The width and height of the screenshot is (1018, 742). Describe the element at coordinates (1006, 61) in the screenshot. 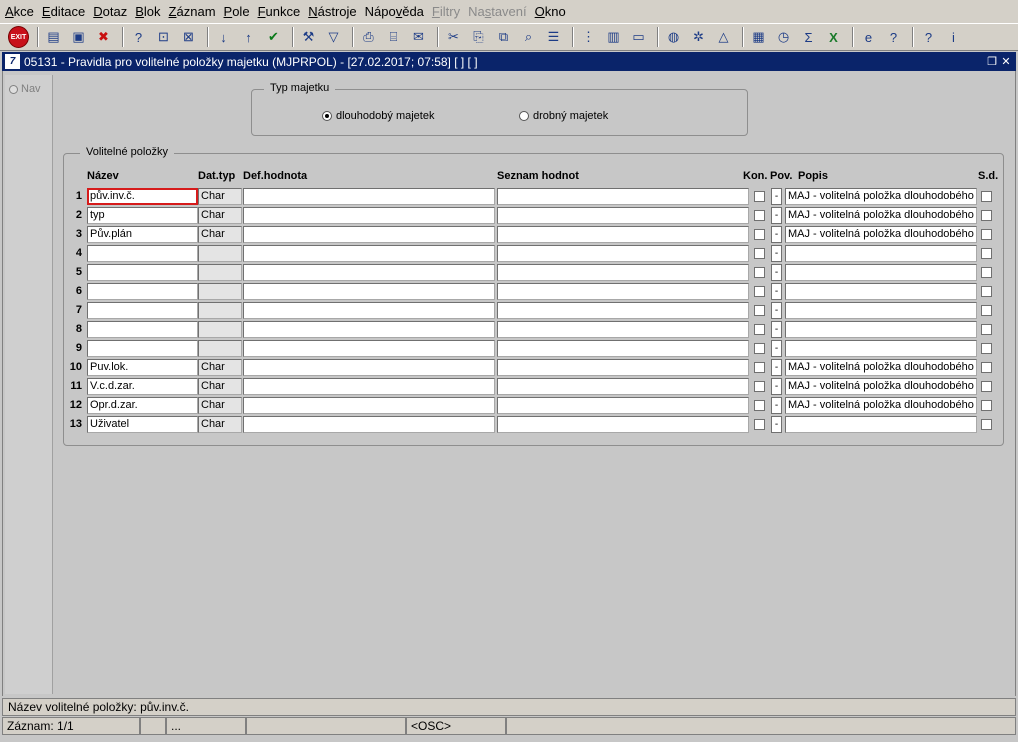

I see `close-icon: ✕` at that location.